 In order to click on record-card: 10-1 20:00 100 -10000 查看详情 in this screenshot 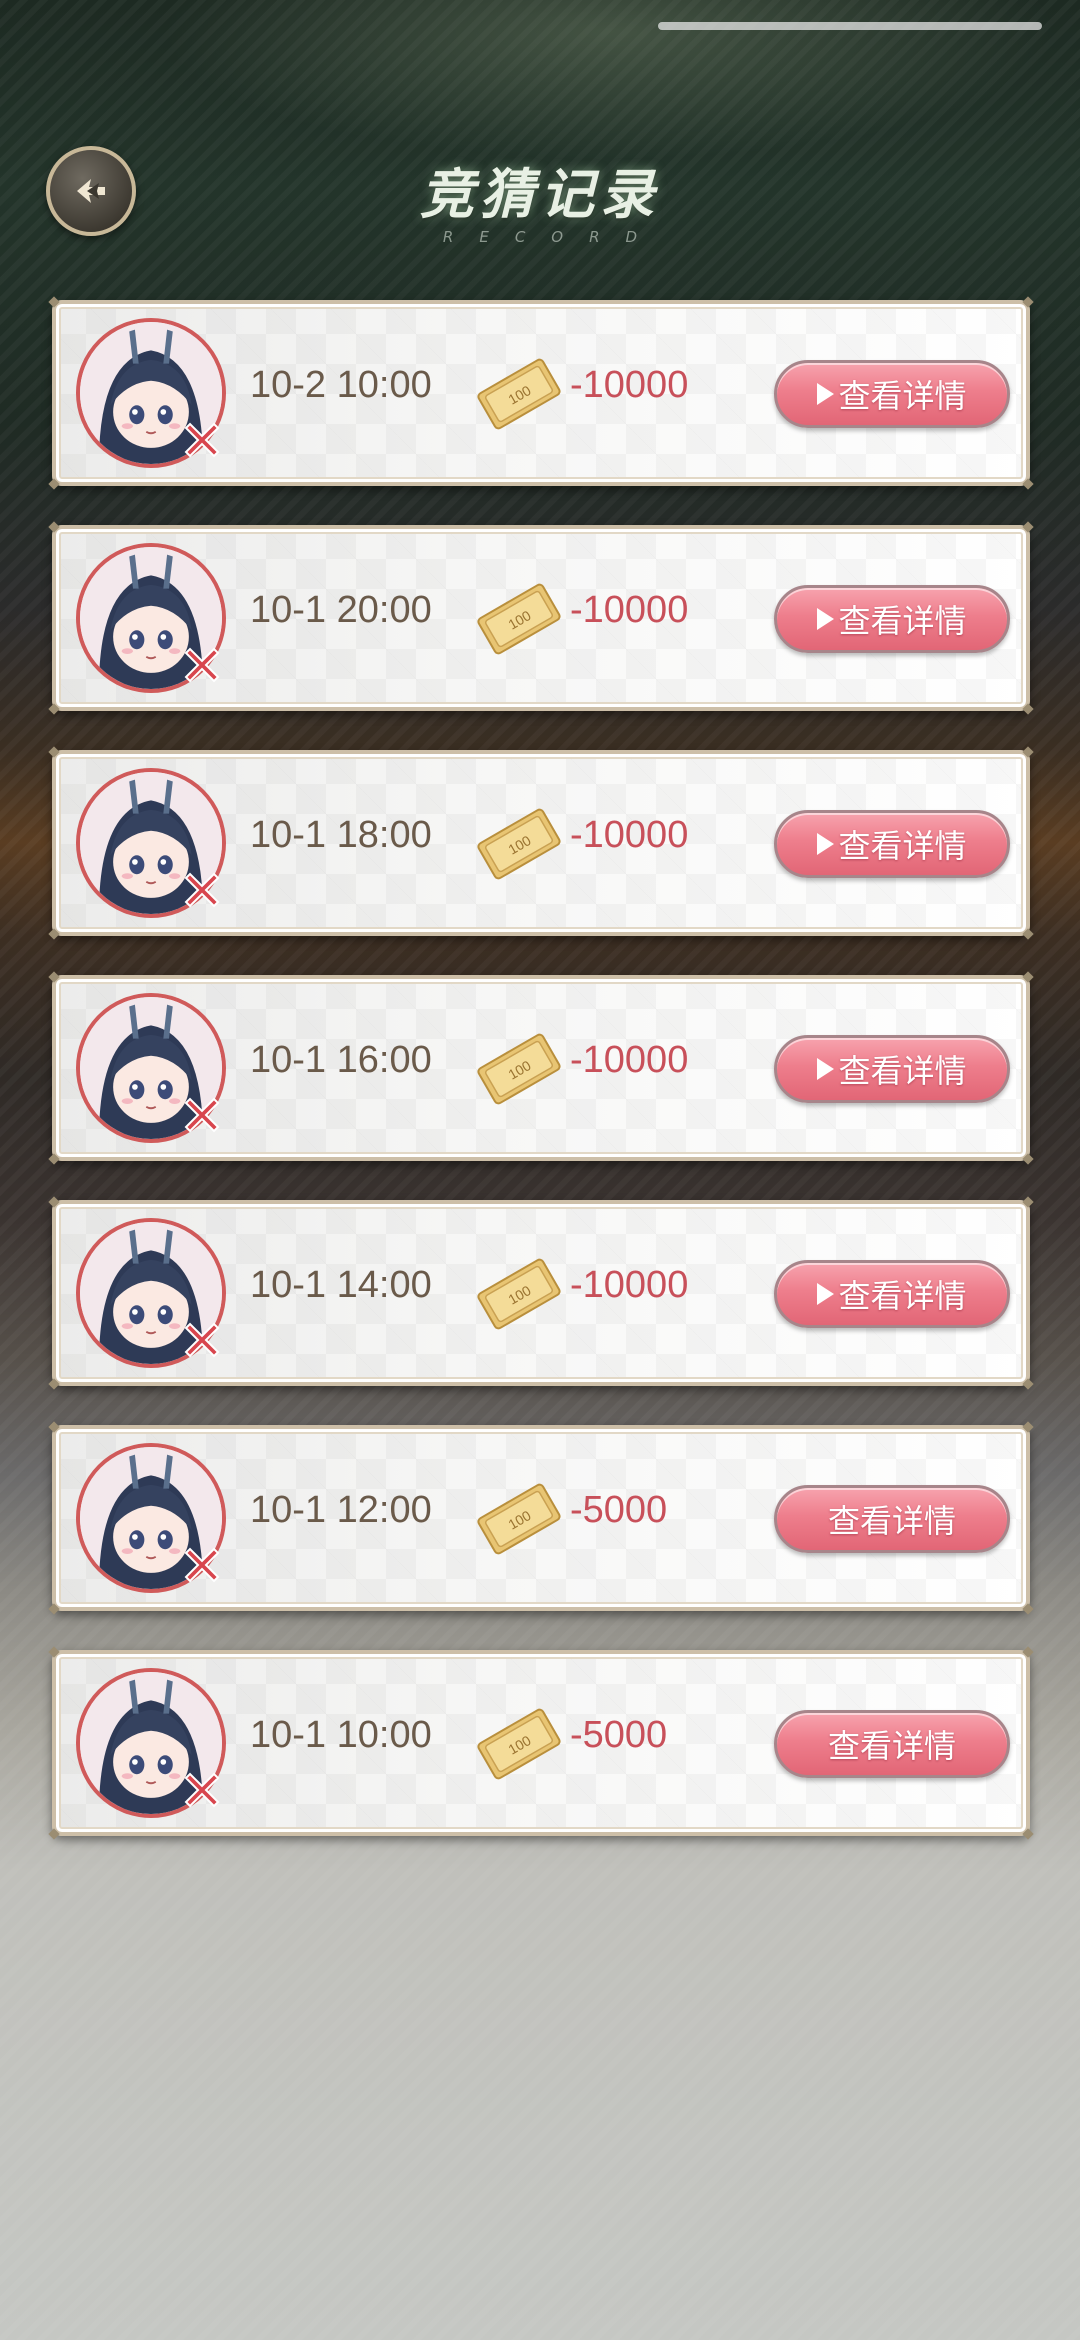, I will do `click(541, 618)`.